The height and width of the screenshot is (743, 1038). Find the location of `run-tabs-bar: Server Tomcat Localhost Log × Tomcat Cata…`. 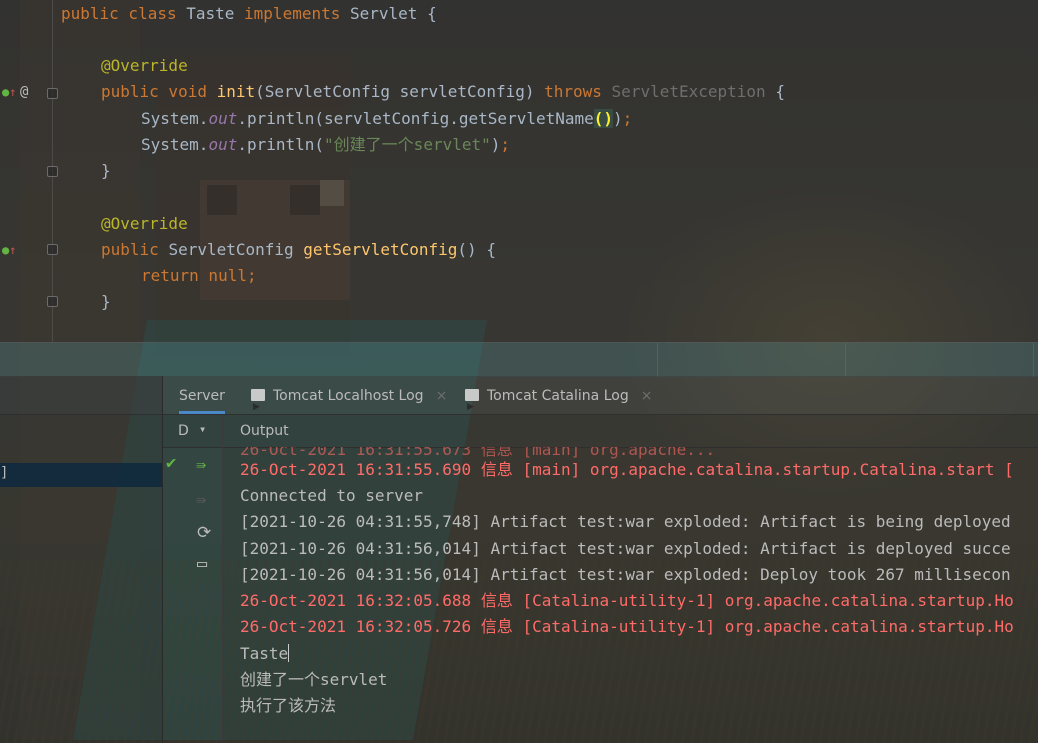

run-tabs-bar: Server Tomcat Localhost Log × Tomcat Cata… is located at coordinates (600, 401).